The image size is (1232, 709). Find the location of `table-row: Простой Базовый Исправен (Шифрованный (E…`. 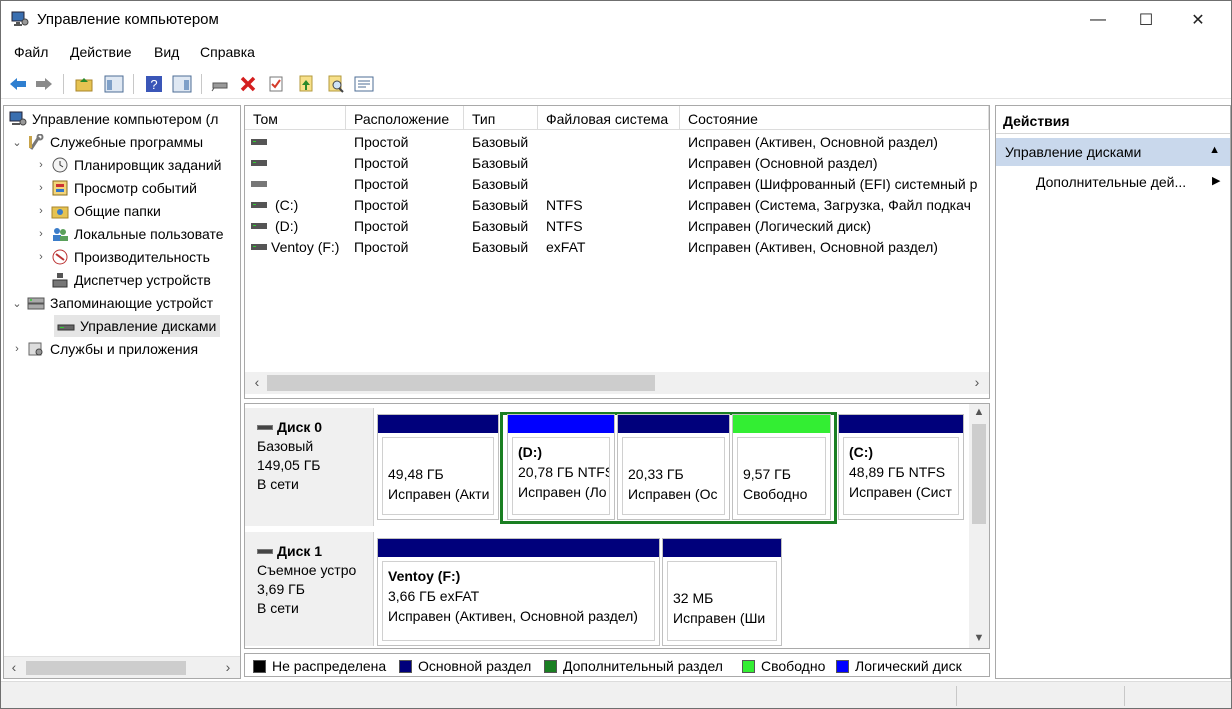

table-row: Простой Базовый Исправен (Шифрованный (E… is located at coordinates (617, 184).